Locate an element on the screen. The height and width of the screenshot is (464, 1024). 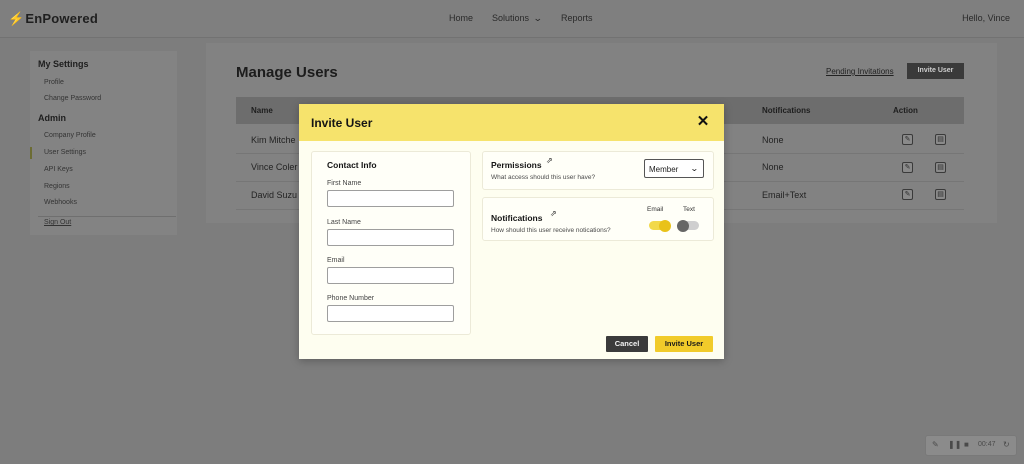
sidebar-item-webhooks: Webhooks is located at coordinates (60, 202).